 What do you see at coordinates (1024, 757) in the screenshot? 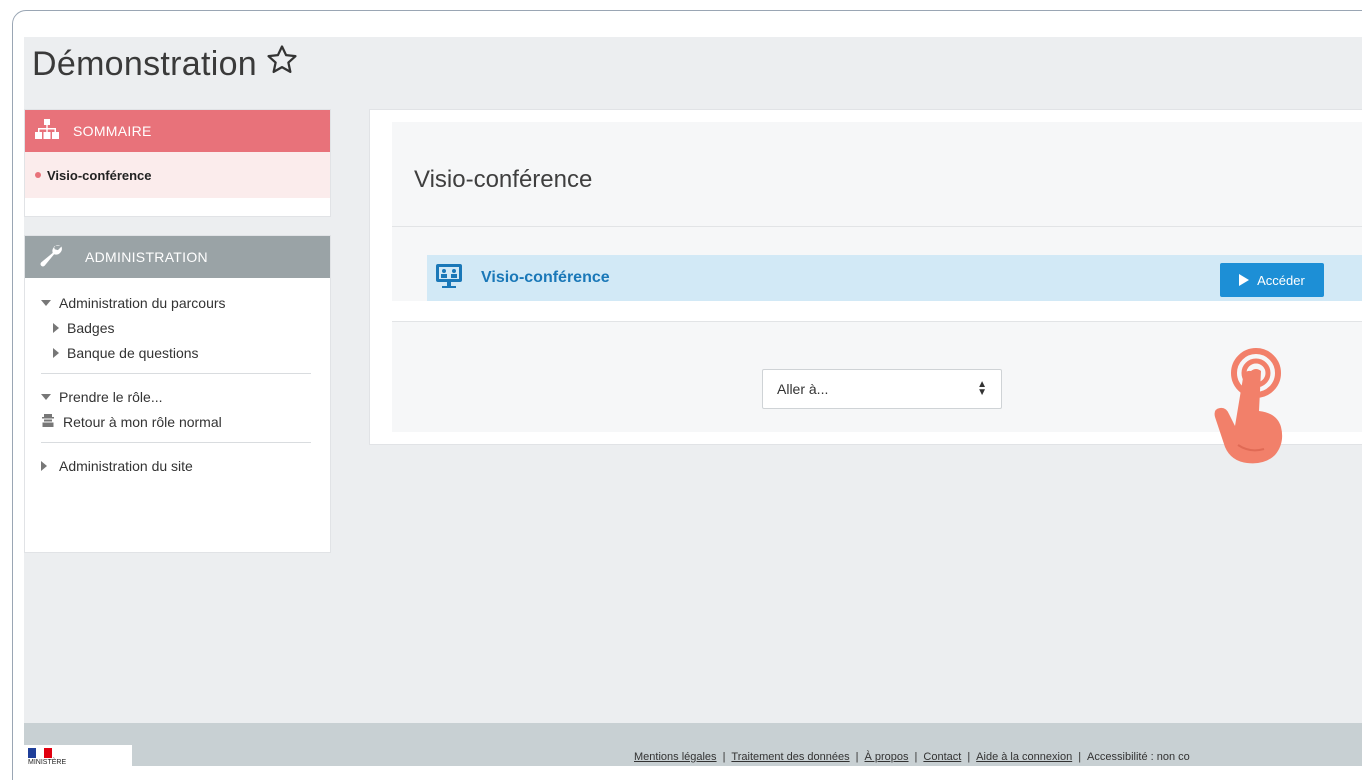
I see `aide-link: Aide à la connexion` at bounding box center [1024, 757].